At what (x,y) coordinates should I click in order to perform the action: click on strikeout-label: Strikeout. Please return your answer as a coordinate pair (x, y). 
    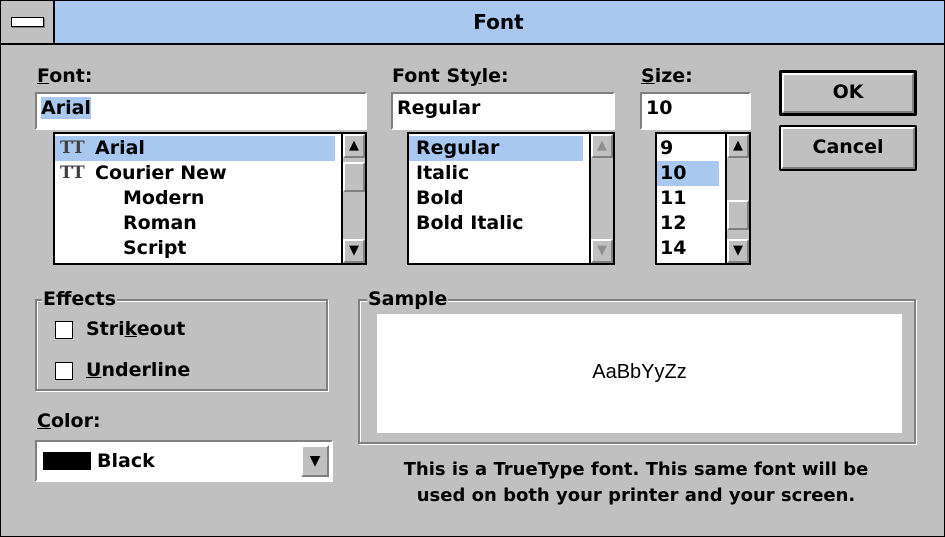
    Looking at the image, I should click on (135, 329).